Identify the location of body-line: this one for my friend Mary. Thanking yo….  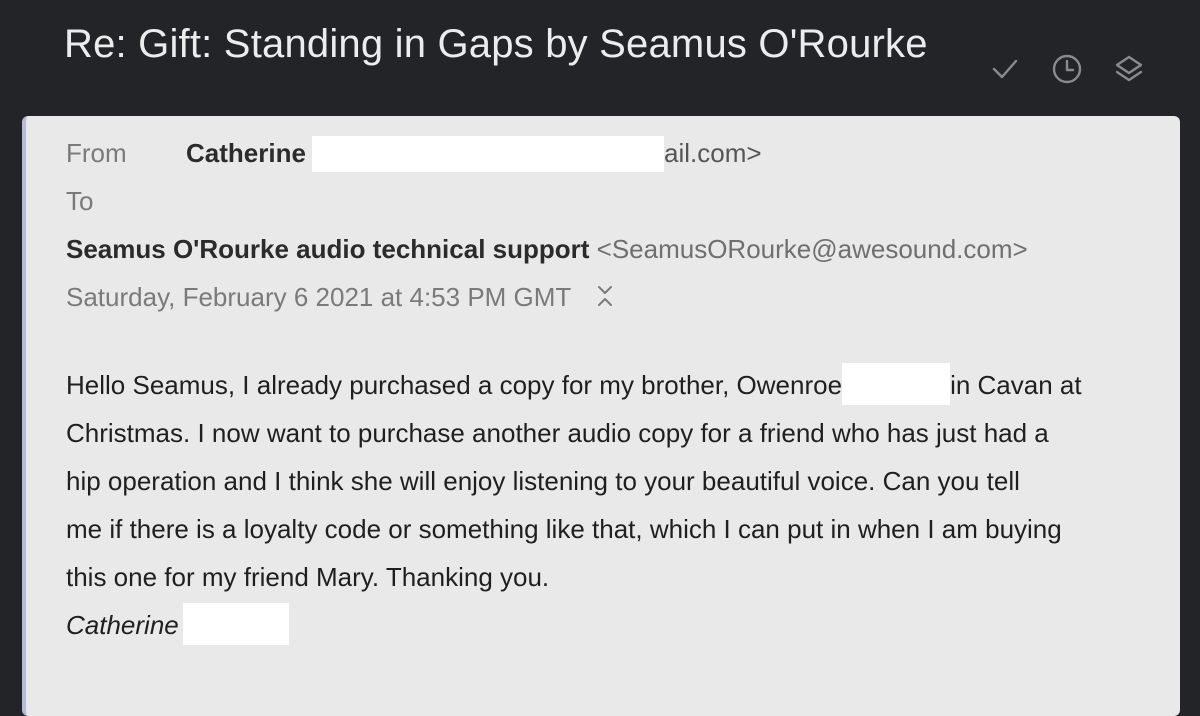
(308, 577).